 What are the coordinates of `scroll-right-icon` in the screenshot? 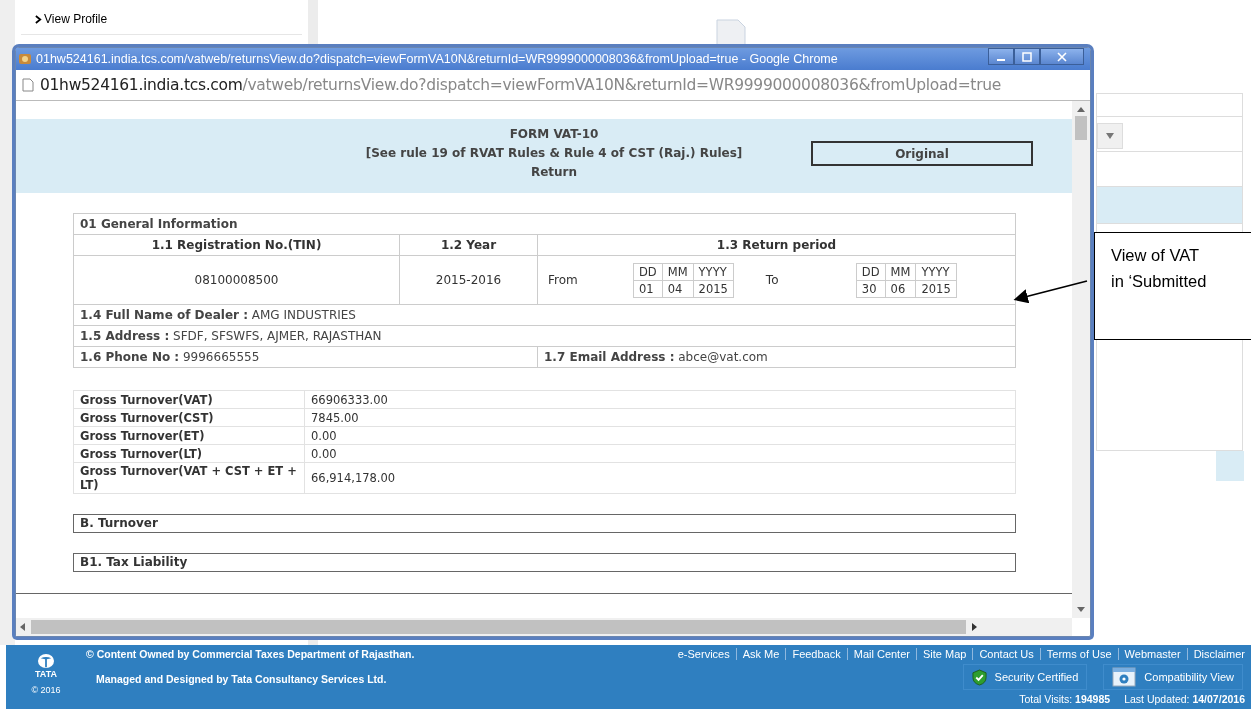 It's located at (974, 627).